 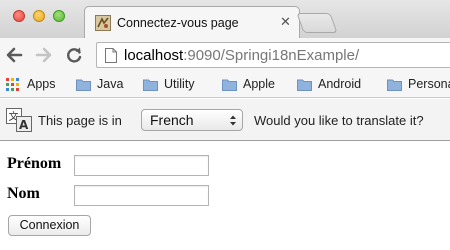 I want to click on browser-toolbar: localhost:9090/Springi18nExample/, so click(x=225, y=55).